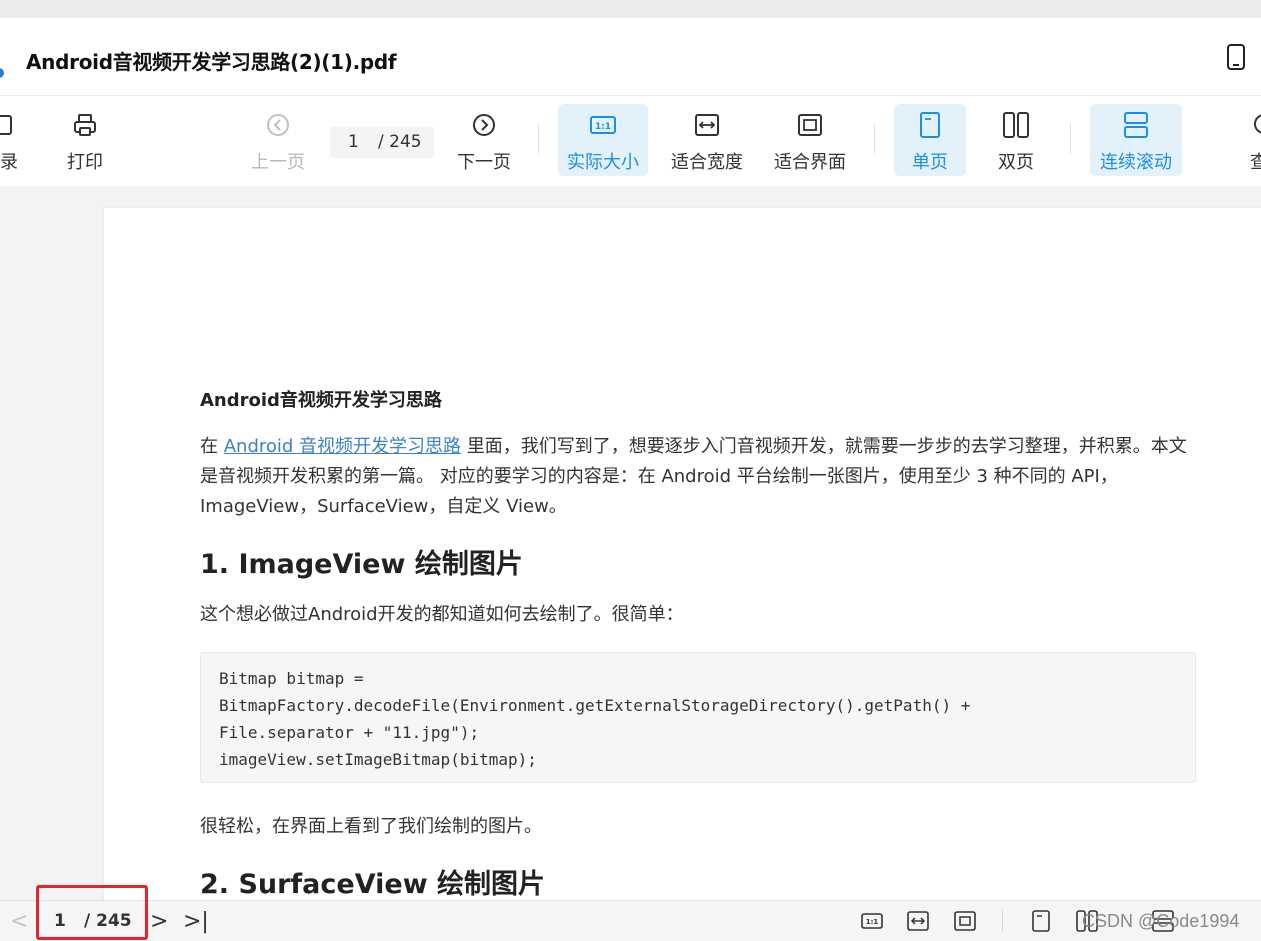 The image size is (1261, 941). I want to click on actual-size-button: 1:1 实际大小, so click(603, 140).